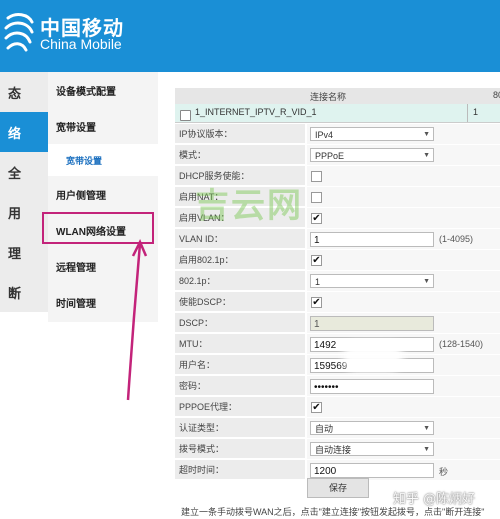 The width and height of the screenshot is (500, 519). What do you see at coordinates (318, 282) in the screenshot?
I see `dropdown-value: 1` at bounding box center [318, 282].